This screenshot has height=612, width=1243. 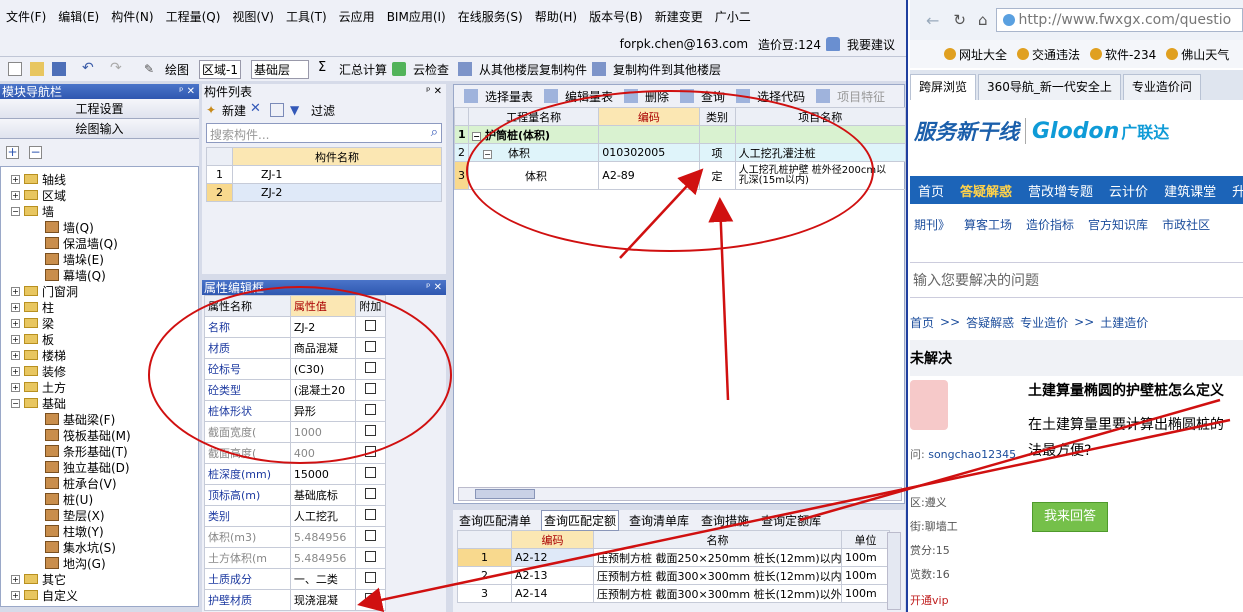 What do you see at coordinates (721, 299) in the screenshot?
I see `arrow-to-code` at bounding box center [721, 299].